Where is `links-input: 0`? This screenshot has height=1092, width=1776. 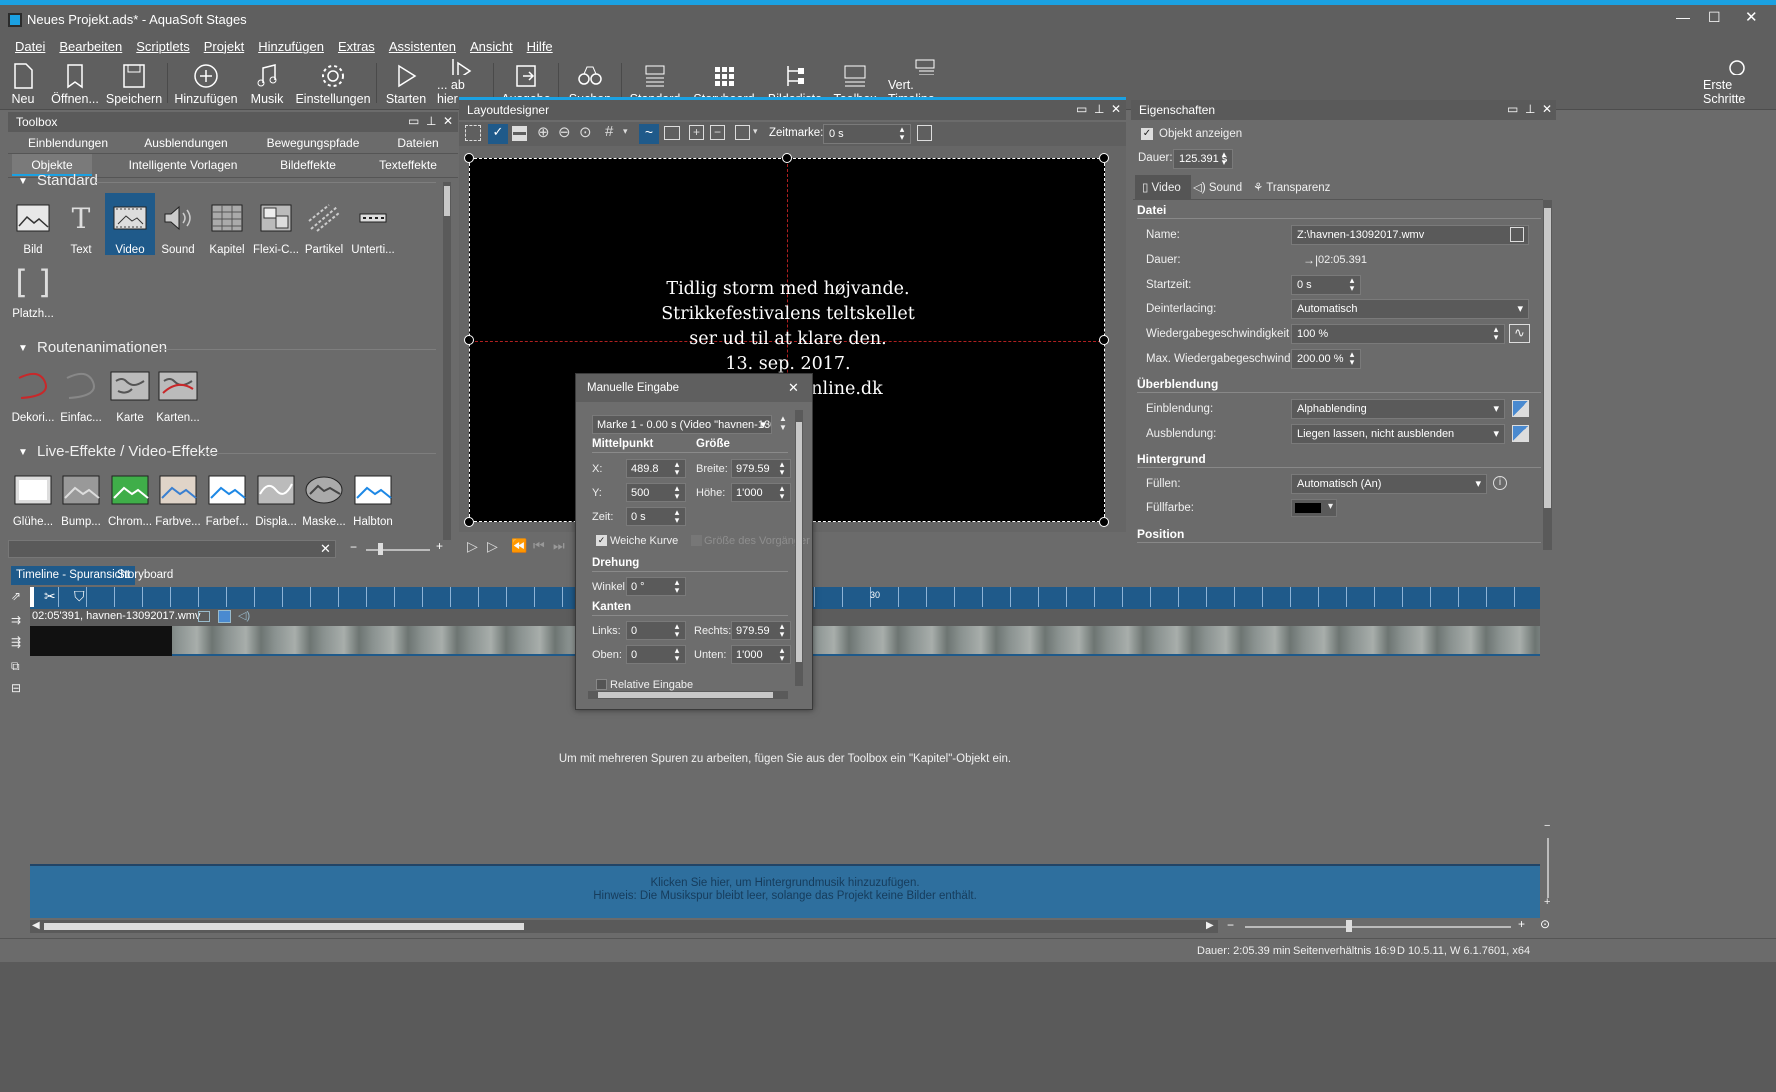 links-input: 0 is located at coordinates (656, 630).